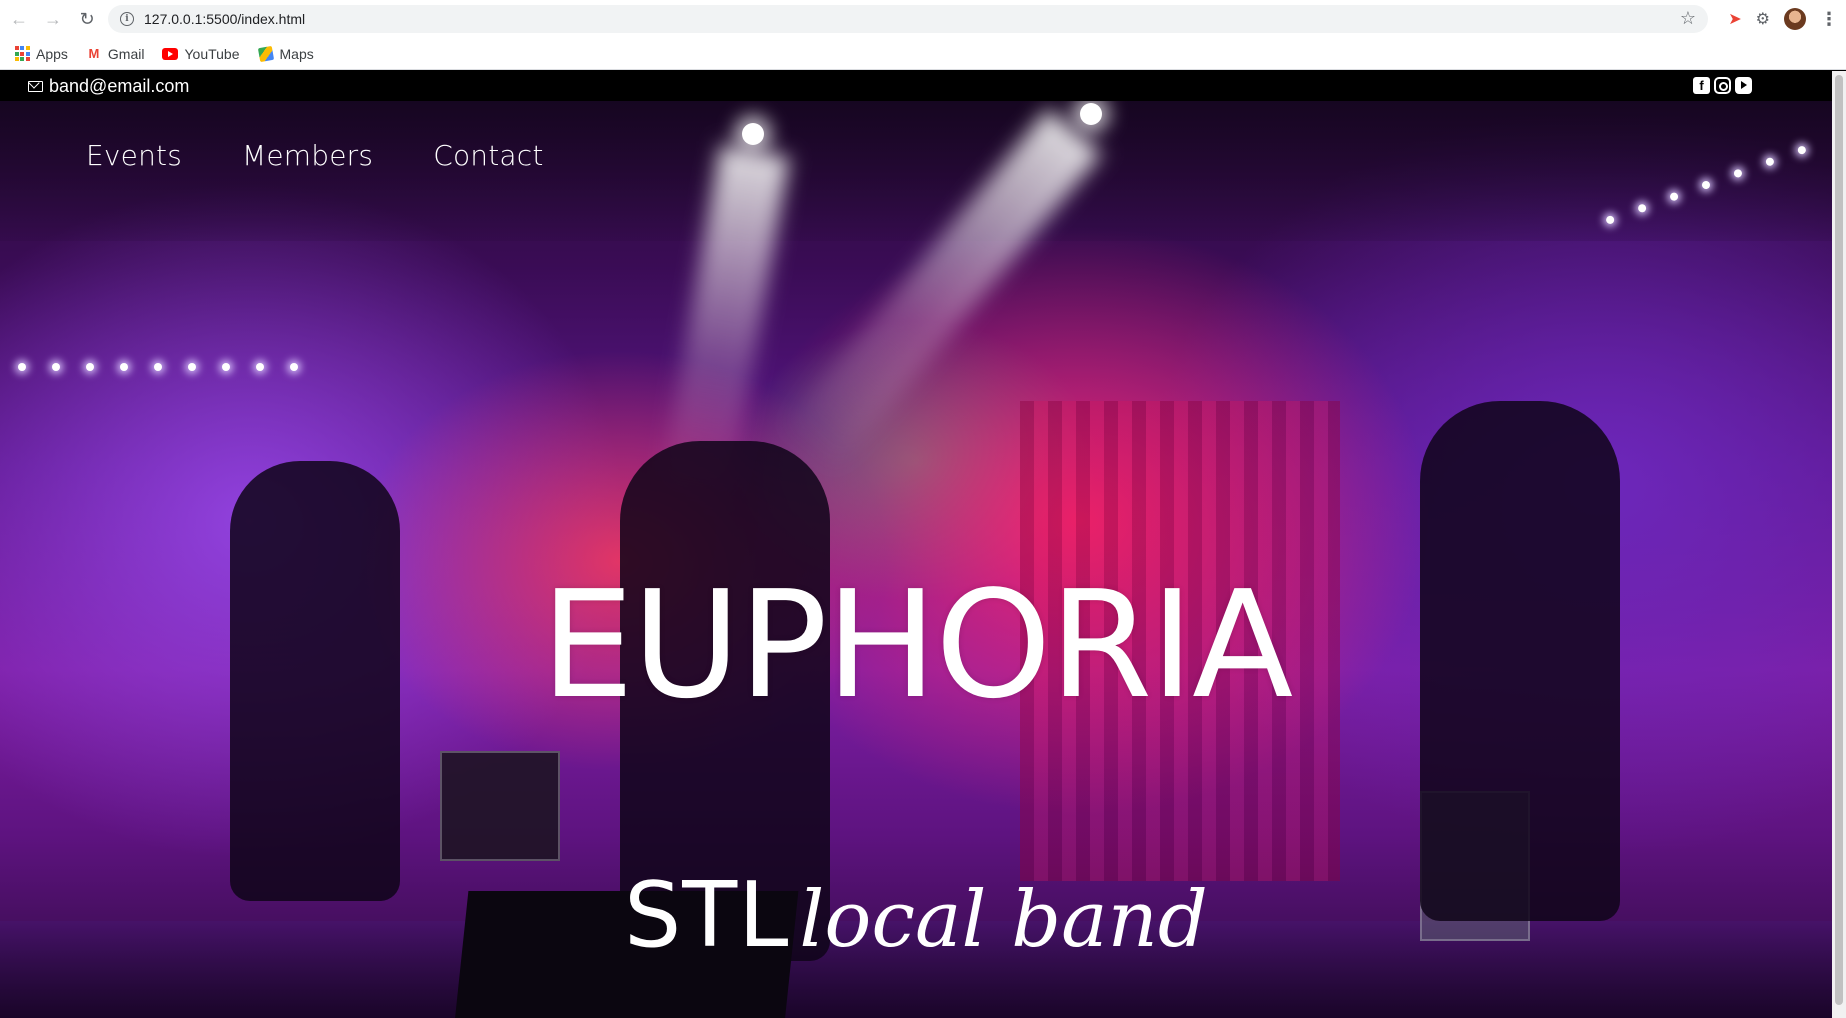  I want to click on bookmark-apps: Apps, so click(41, 54).